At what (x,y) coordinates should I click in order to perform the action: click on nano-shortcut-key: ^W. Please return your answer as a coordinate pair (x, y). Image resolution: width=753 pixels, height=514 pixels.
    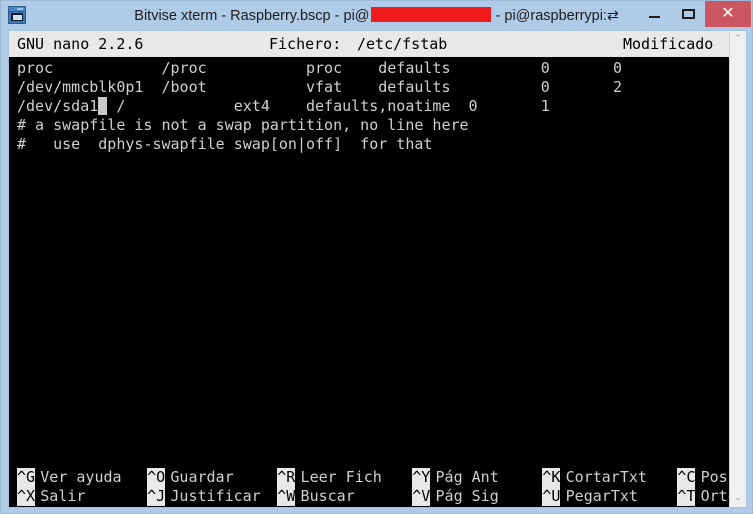
    Looking at the image, I should click on (286, 496).